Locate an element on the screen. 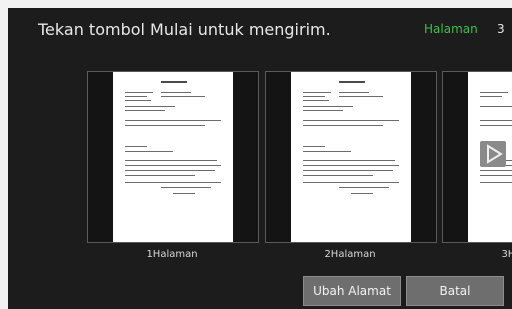 This screenshot has height=309, width=512. page-label-3: 3Halaman is located at coordinates (506, 254).